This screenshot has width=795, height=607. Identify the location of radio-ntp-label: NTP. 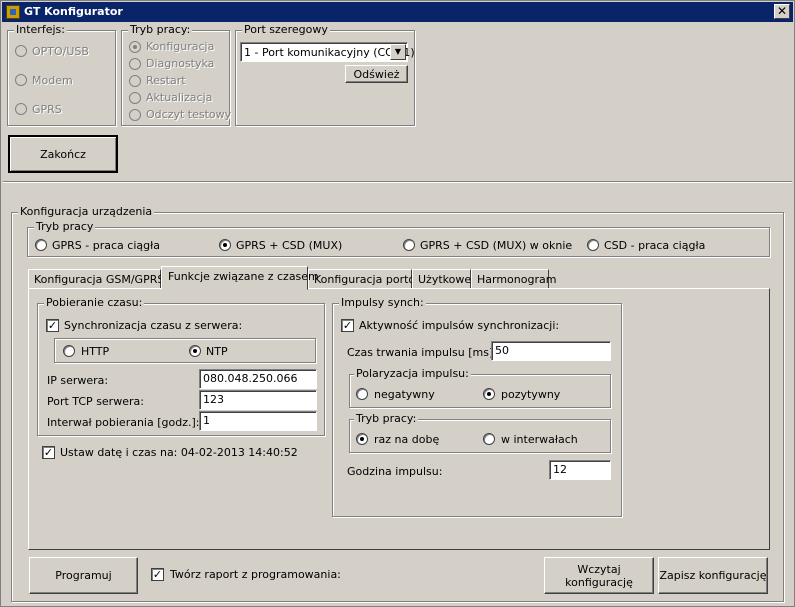
(217, 351).